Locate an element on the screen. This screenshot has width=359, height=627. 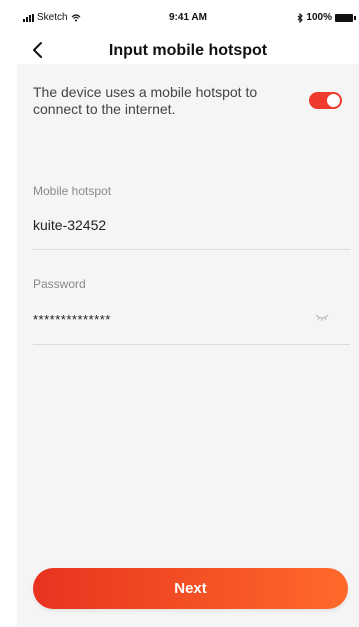
status-right: 100% is located at coordinates (326, 17).